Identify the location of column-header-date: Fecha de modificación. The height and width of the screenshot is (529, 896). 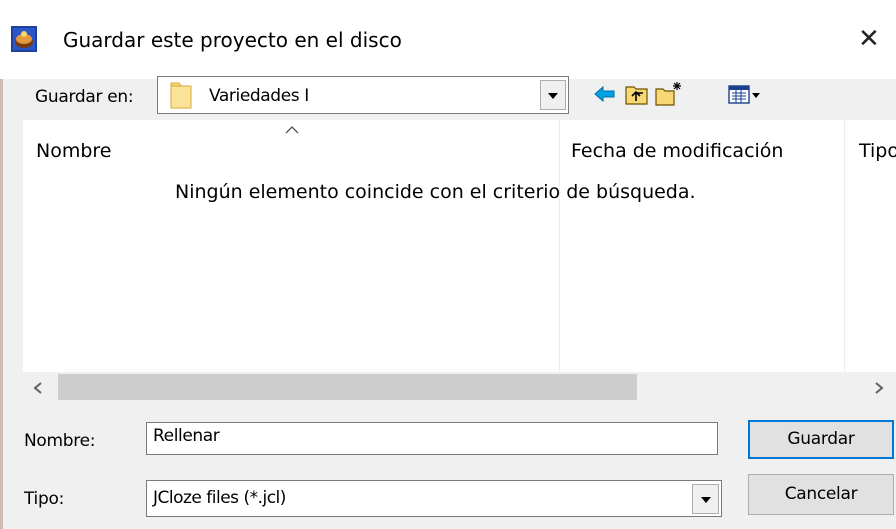
(677, 151).